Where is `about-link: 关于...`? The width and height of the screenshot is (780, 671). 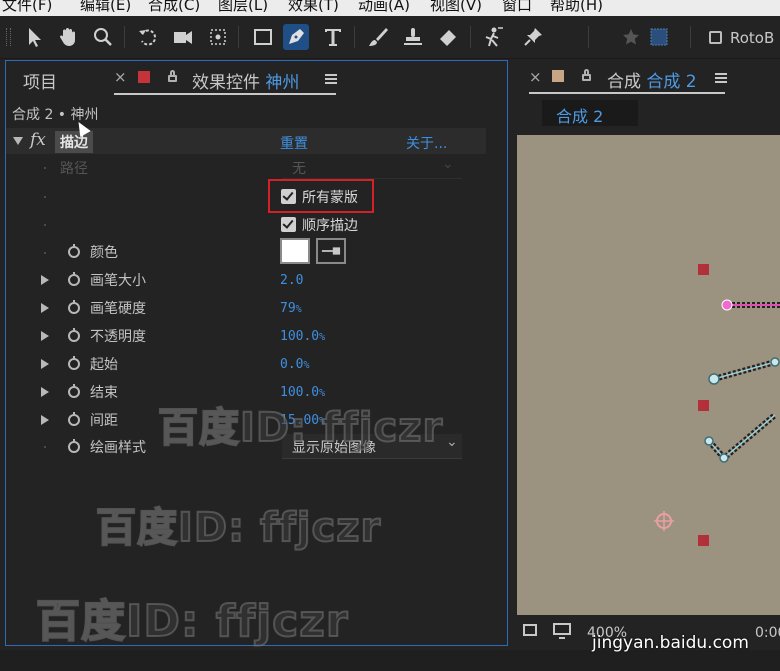 about-link: 关于... is located at coordinates (426, 143).